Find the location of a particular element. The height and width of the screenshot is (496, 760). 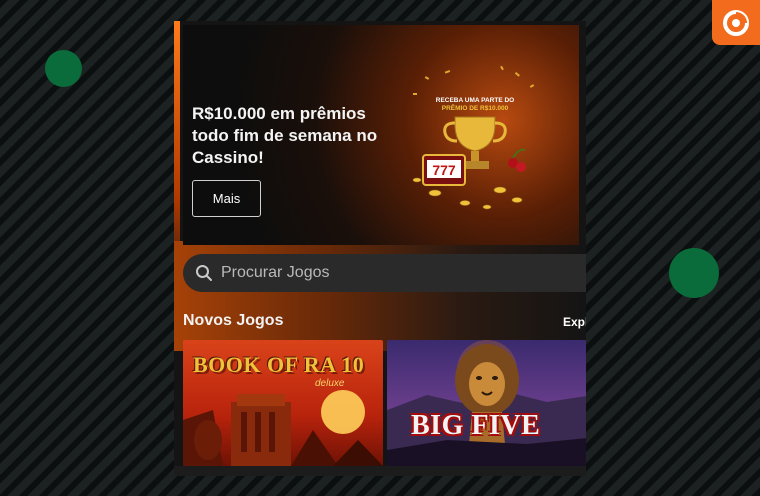

promo-art-text-1: RECEBA UMA PARTE DO is located at coordinates (475, 100).